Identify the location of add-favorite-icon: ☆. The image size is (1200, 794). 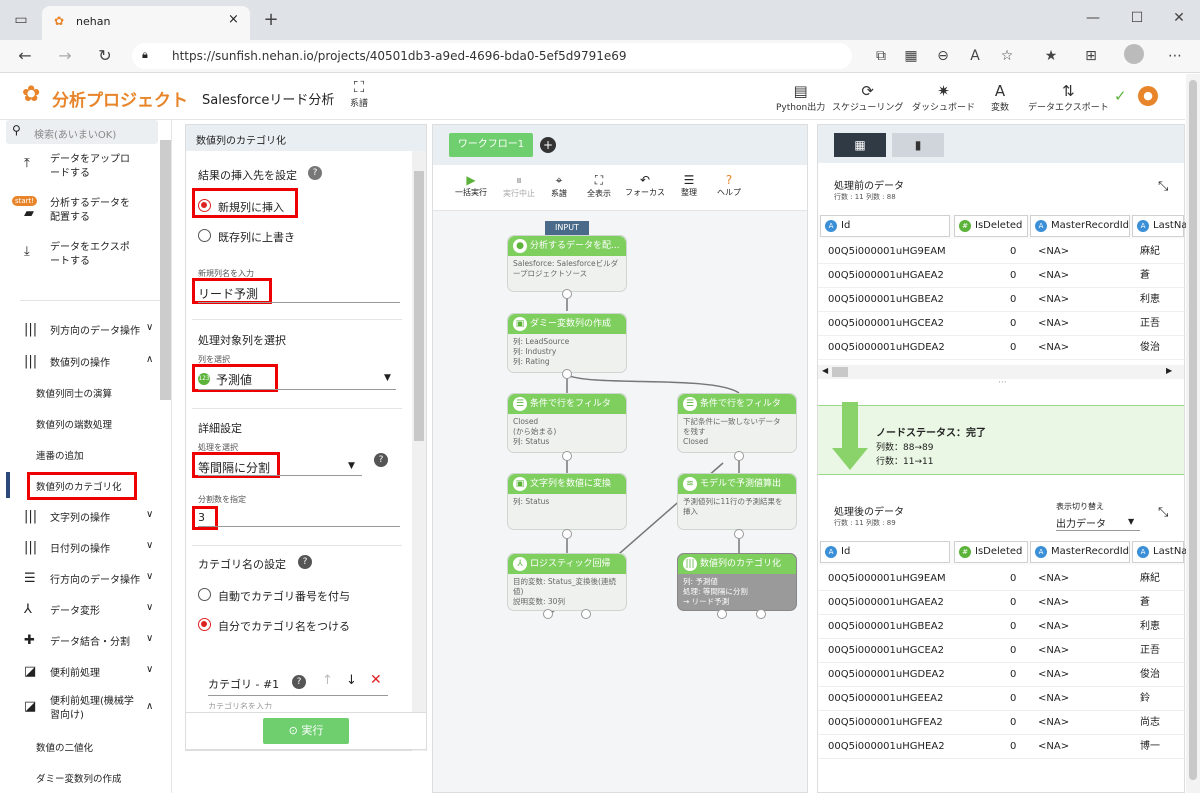
(1007, 56).